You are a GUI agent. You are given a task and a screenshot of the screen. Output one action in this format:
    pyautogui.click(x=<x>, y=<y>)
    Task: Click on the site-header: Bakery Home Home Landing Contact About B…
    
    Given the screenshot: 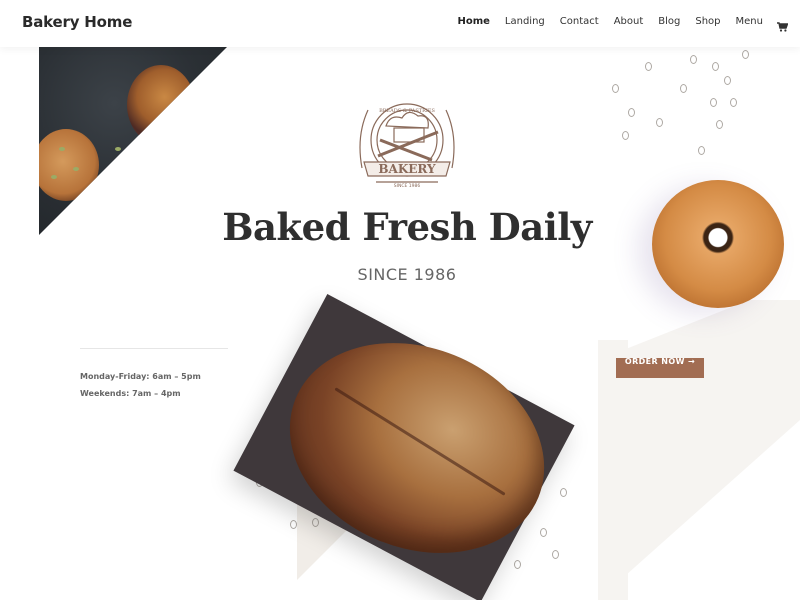 What is the action you would take?
    pyautogui.click(x=400, y=23)
    